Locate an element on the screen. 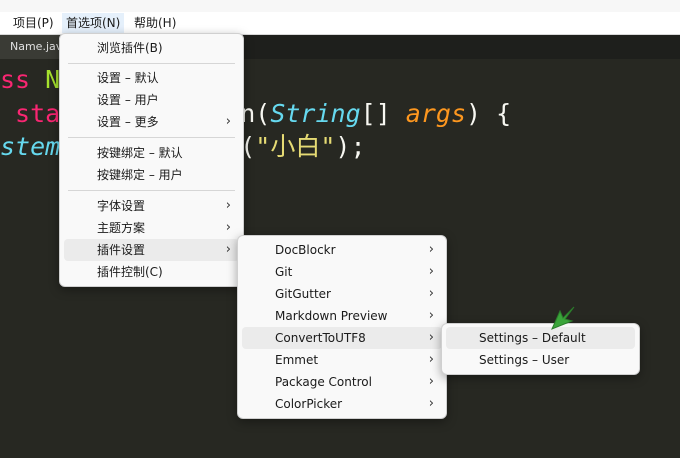  menu-item-color-scheme: 主题方案 › is located at coordinates (151, 228).